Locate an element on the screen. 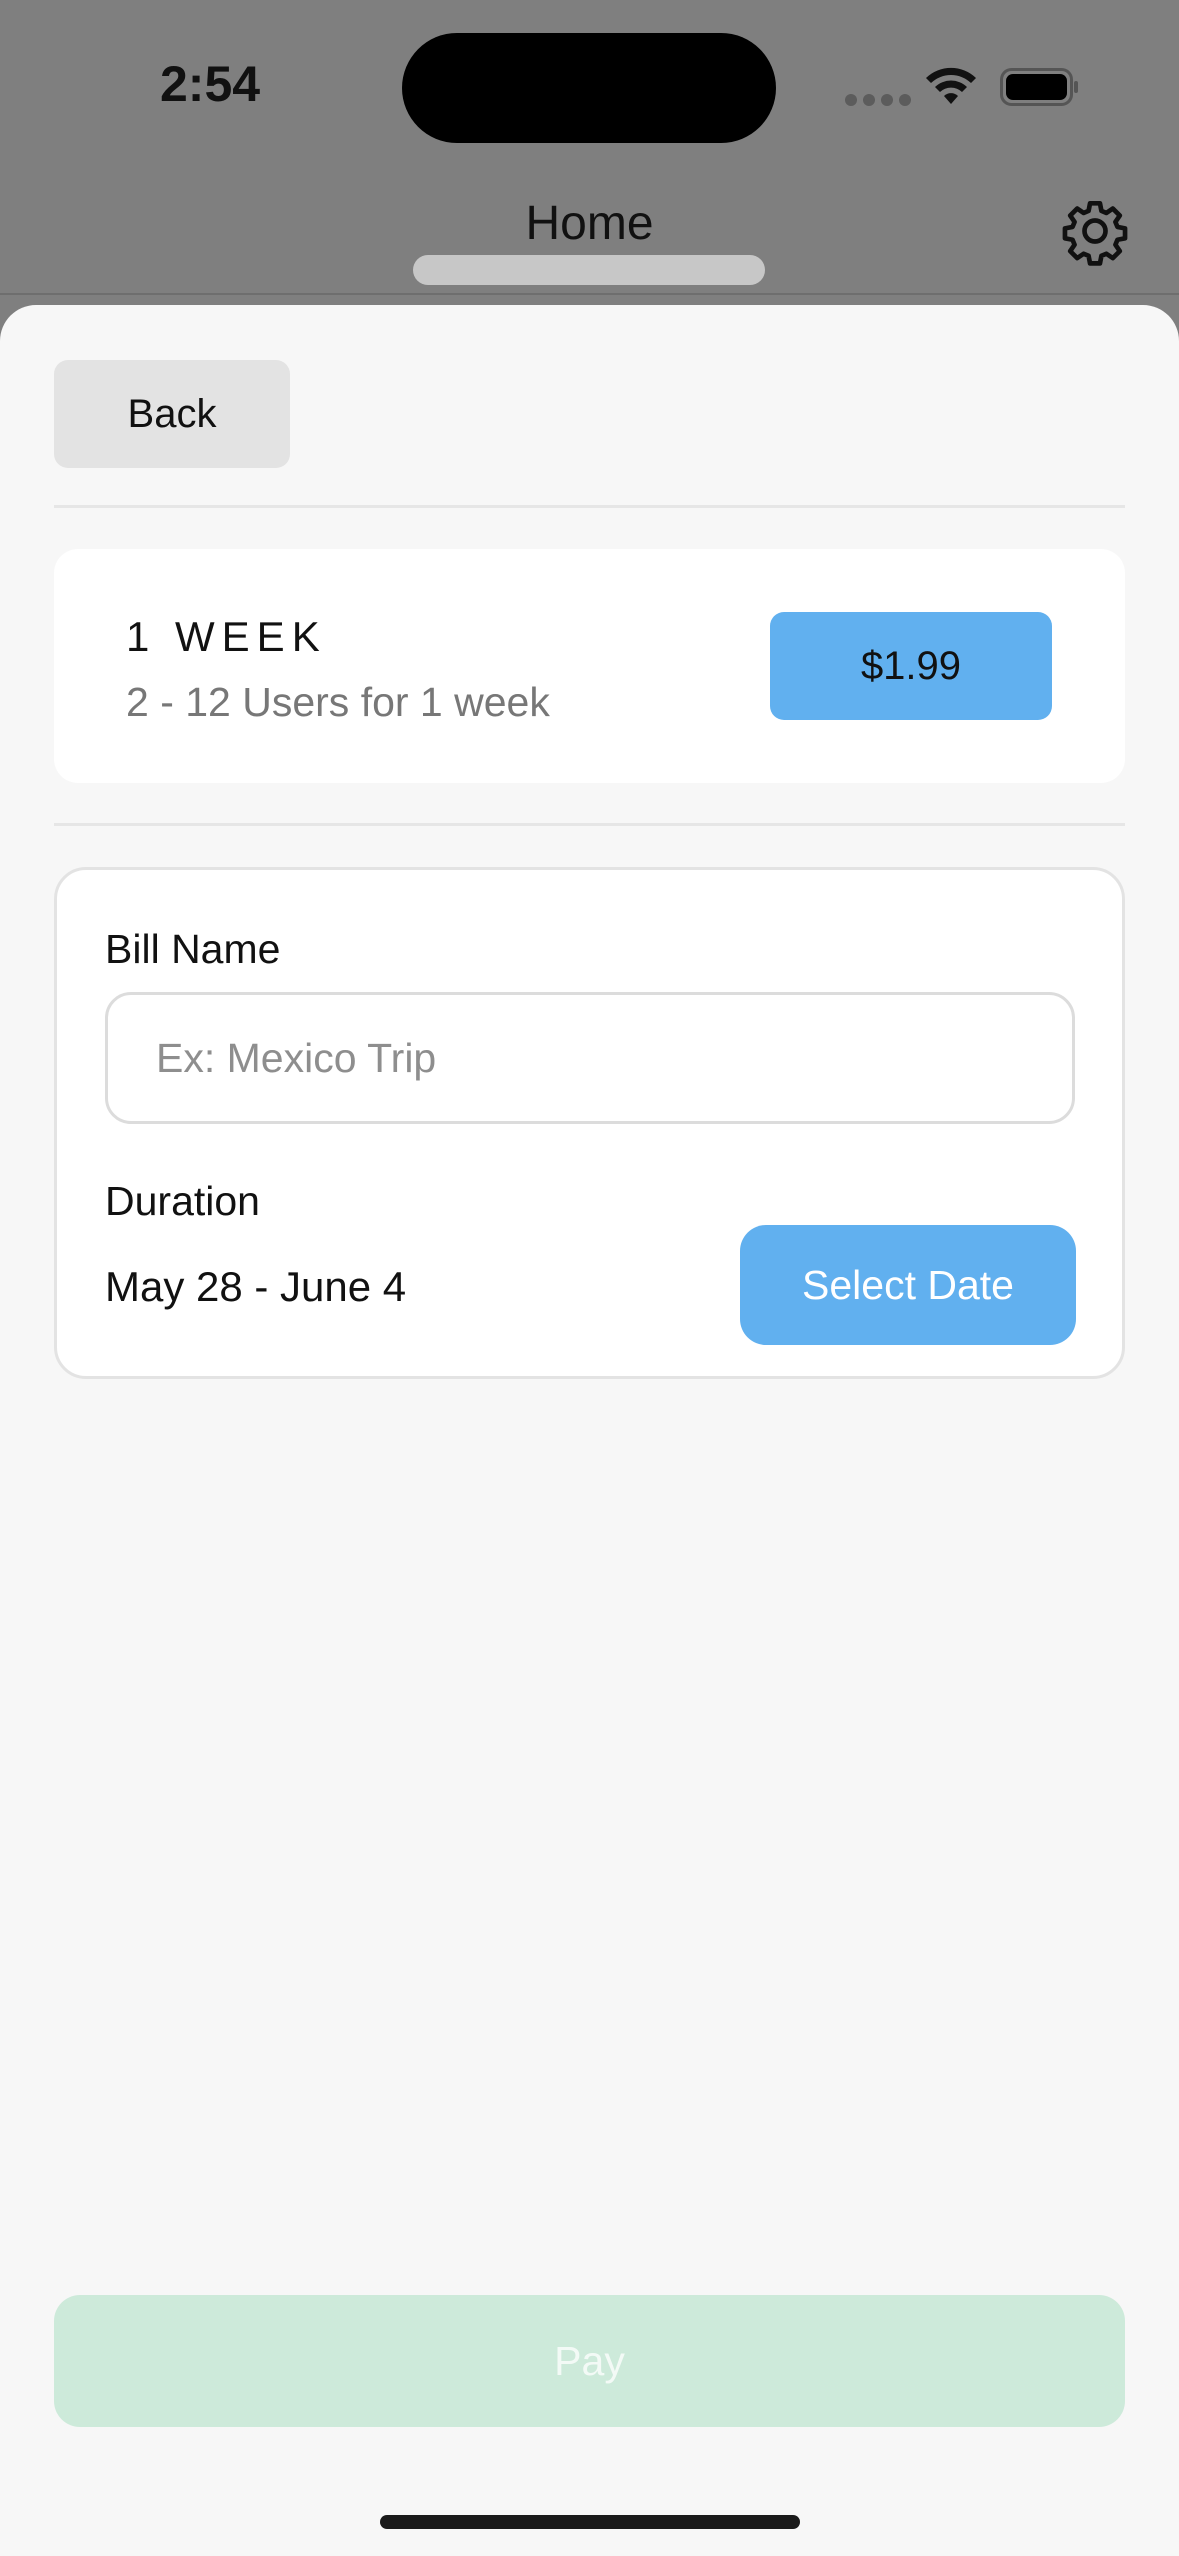  select-date-button: Select Date is located at coordinates (908, 1285).